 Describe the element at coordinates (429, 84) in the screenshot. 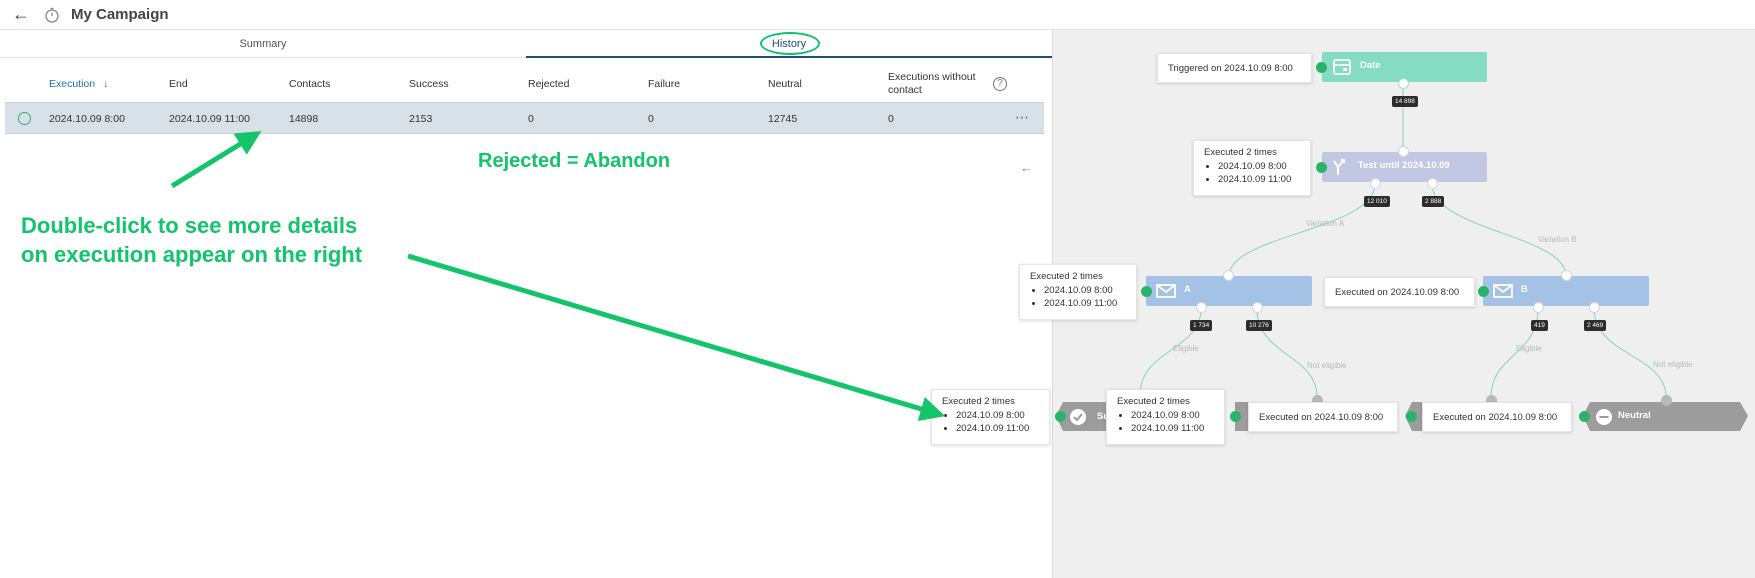

I see `column-header-success: Success` at that location.